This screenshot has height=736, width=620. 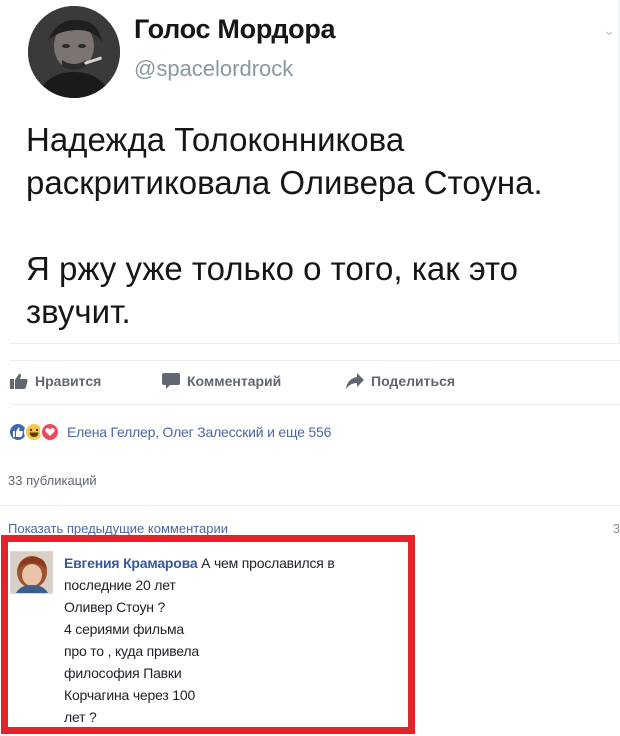 I want to click on reactions-summary: Елена Геллер, Олег Залесский и еще 556, so click(x=169, y=432).